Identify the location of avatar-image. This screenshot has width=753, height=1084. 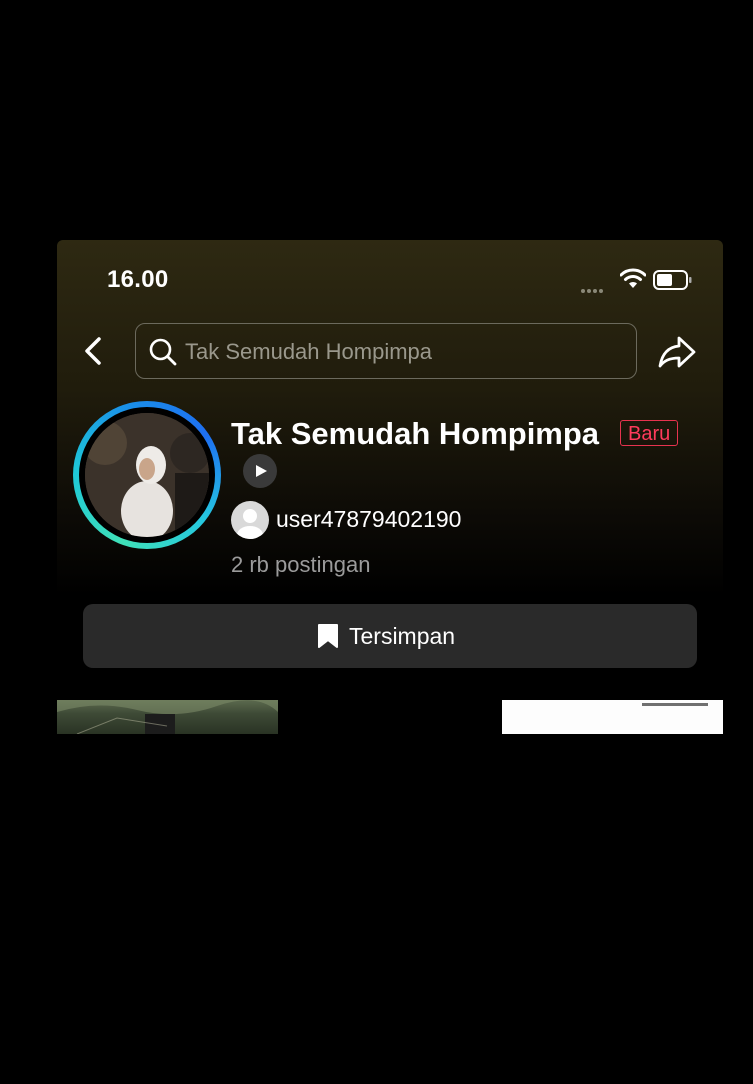
(147, 475).